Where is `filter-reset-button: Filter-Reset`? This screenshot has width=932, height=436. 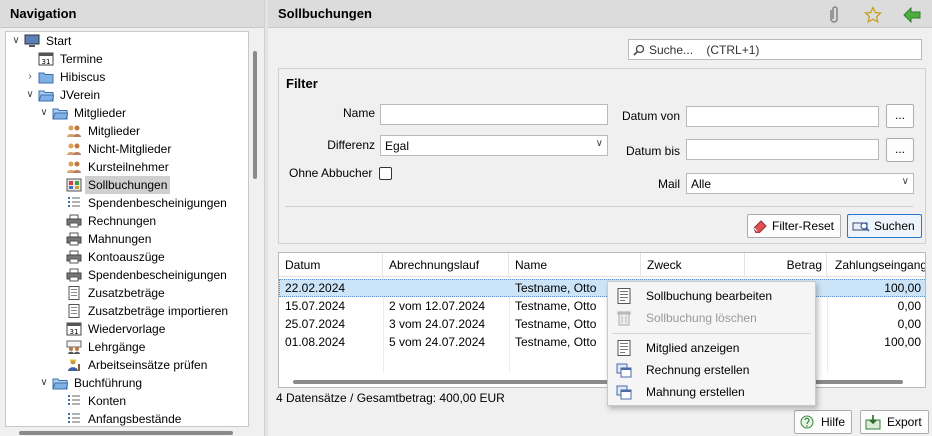
filter-reset-button: Filter-Reset is located at coordinates (794, 226).